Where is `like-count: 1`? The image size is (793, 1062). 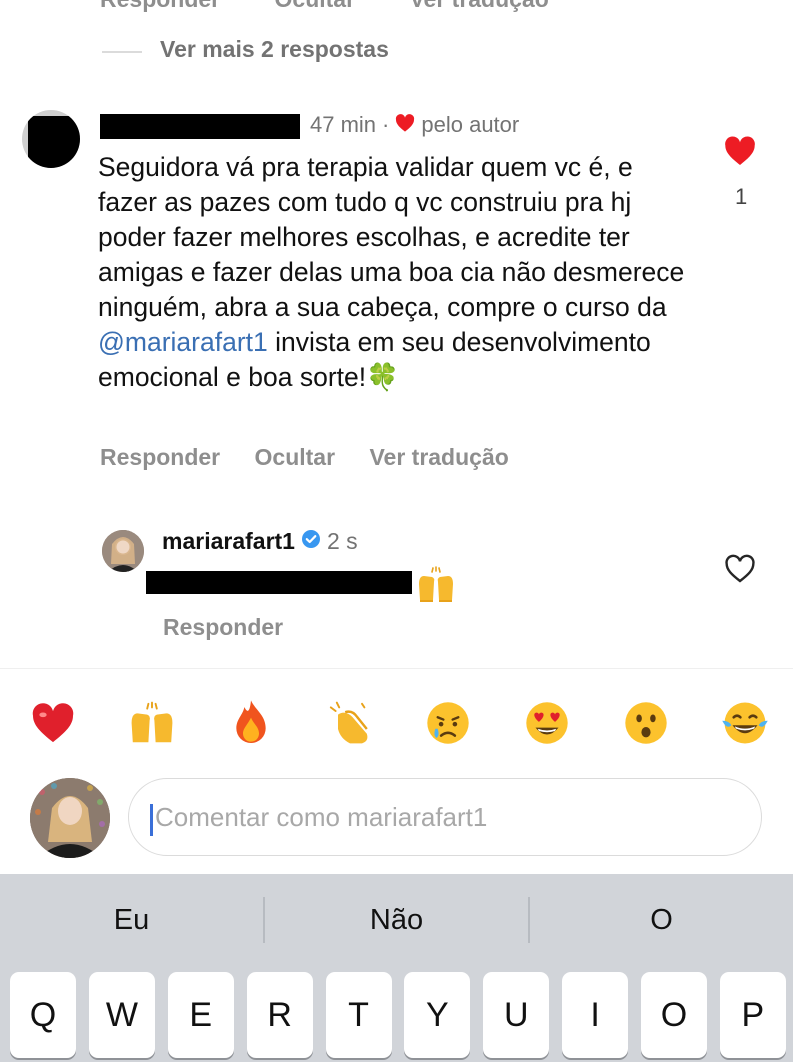
like-count: 1 is located at coordinates (741, 196).